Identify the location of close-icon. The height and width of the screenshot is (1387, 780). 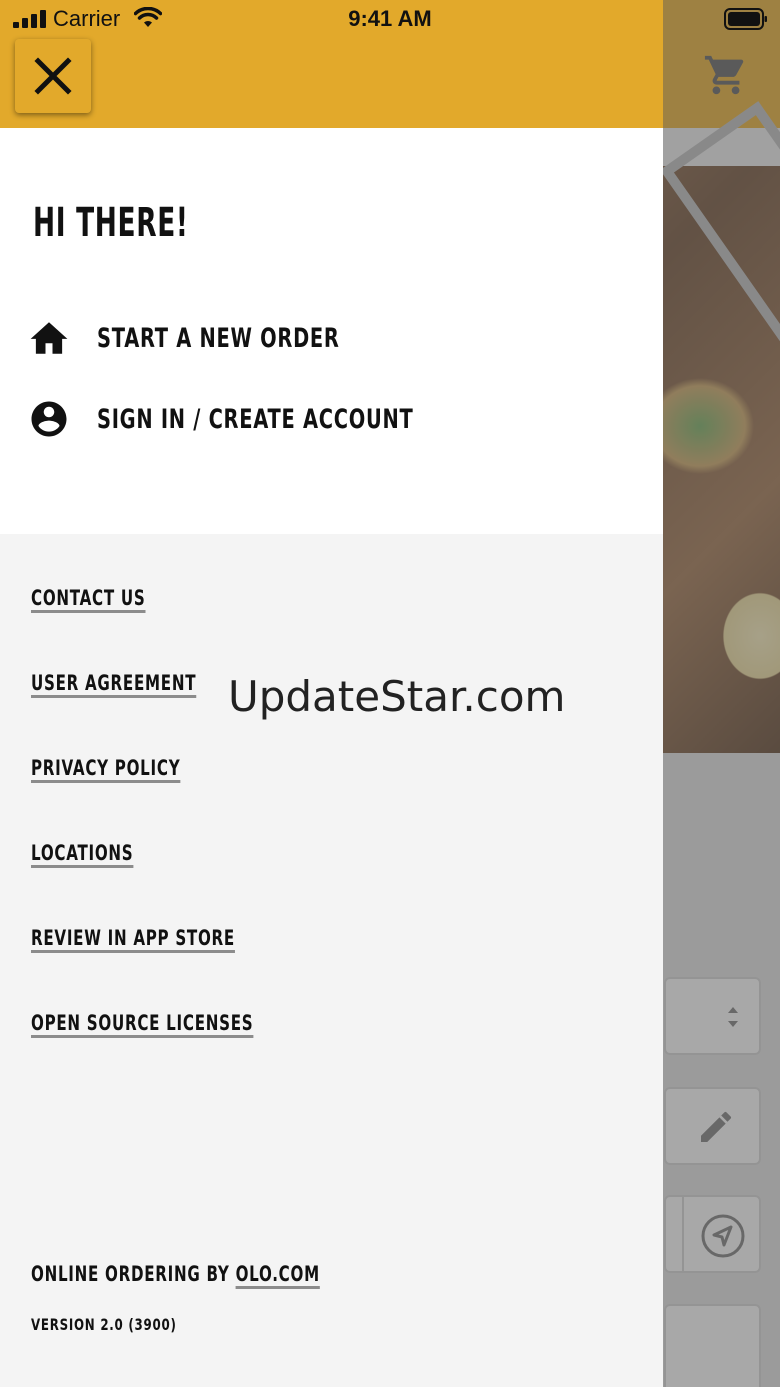
(53, 76).